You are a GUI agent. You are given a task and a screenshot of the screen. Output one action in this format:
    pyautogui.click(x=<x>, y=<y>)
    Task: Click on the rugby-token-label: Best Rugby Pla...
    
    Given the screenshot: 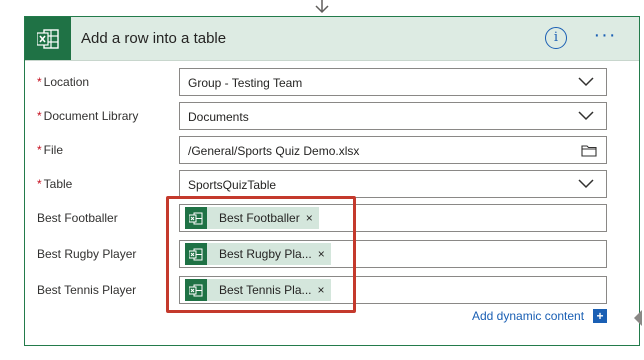 What is the action you would take?
    pyautogui.click(x=265, y=254)
    